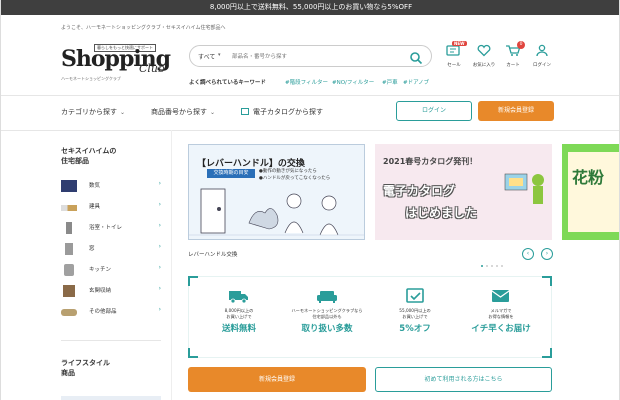 The width and height of the screenshot is (620, 400). What do you see at coordinates (231, 173) in the screenshot?
I see `banner-box-label: 交換時期の目安` at bounding box center [231, 173].